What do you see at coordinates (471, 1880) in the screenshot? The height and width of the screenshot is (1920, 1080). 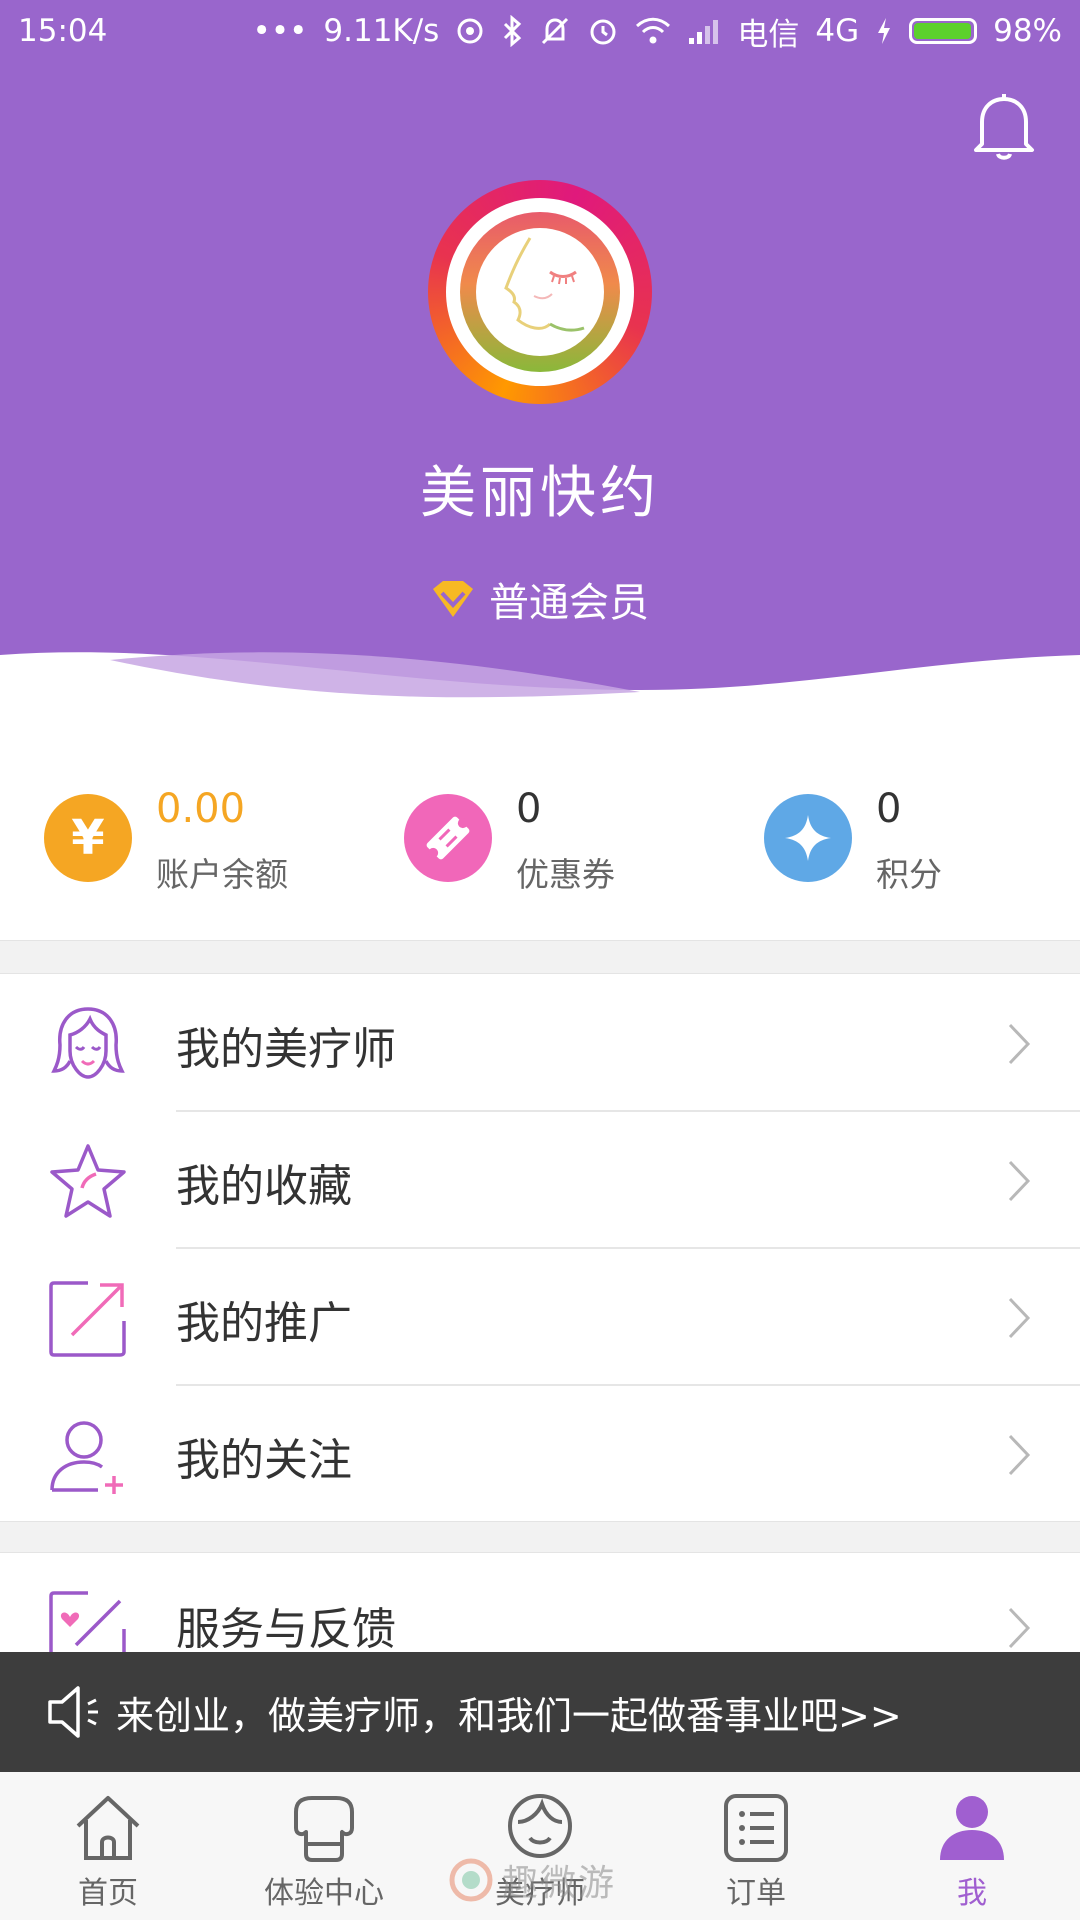 I see `watermark-logo-icon` at bounding box center [471, 1880].